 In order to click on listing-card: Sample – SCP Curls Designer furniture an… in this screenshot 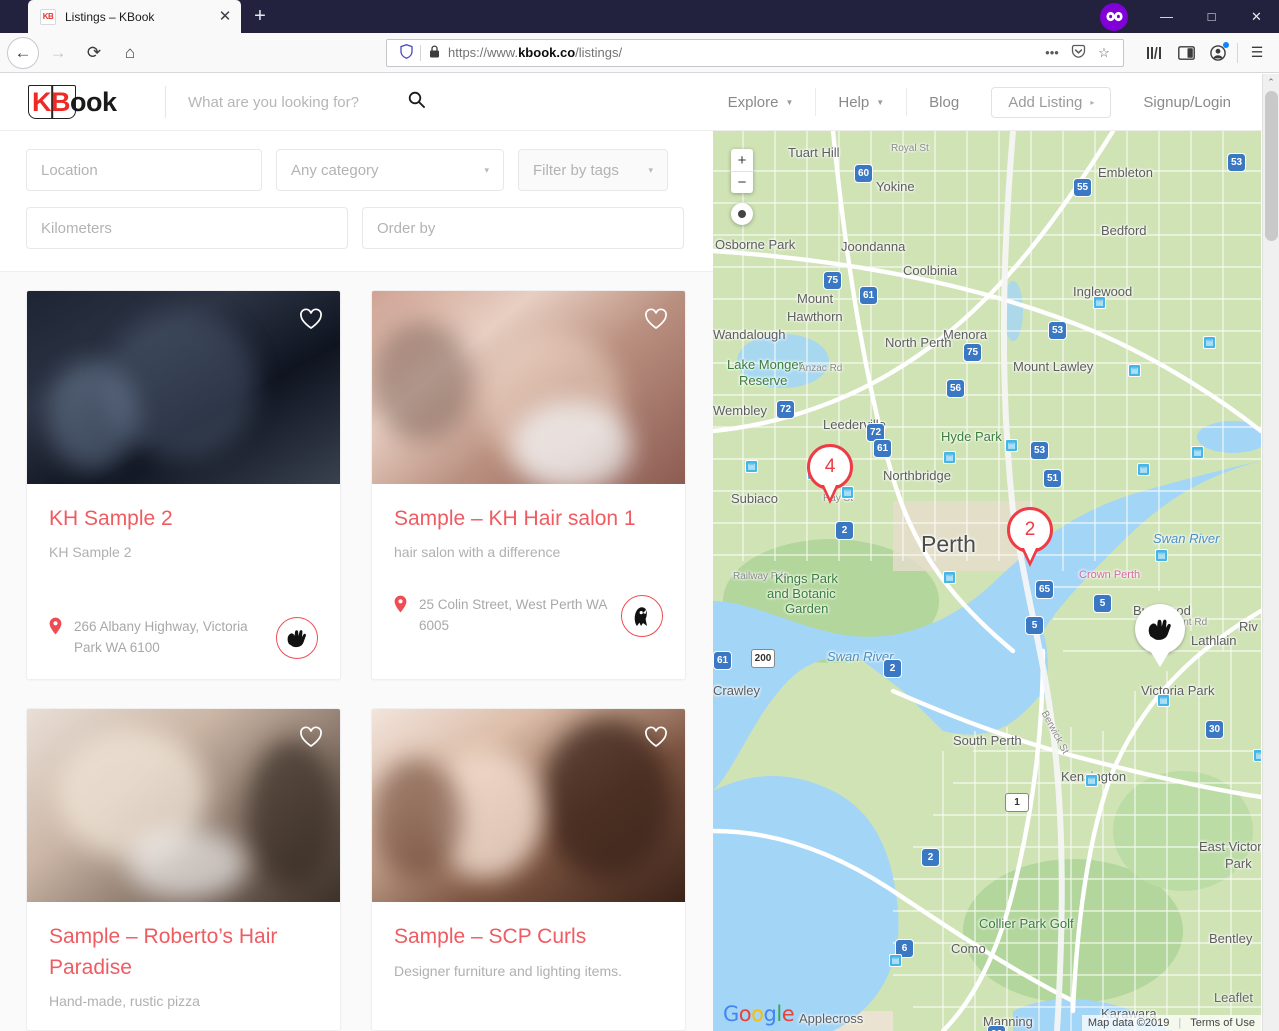, I will do `click(528, 869)`.